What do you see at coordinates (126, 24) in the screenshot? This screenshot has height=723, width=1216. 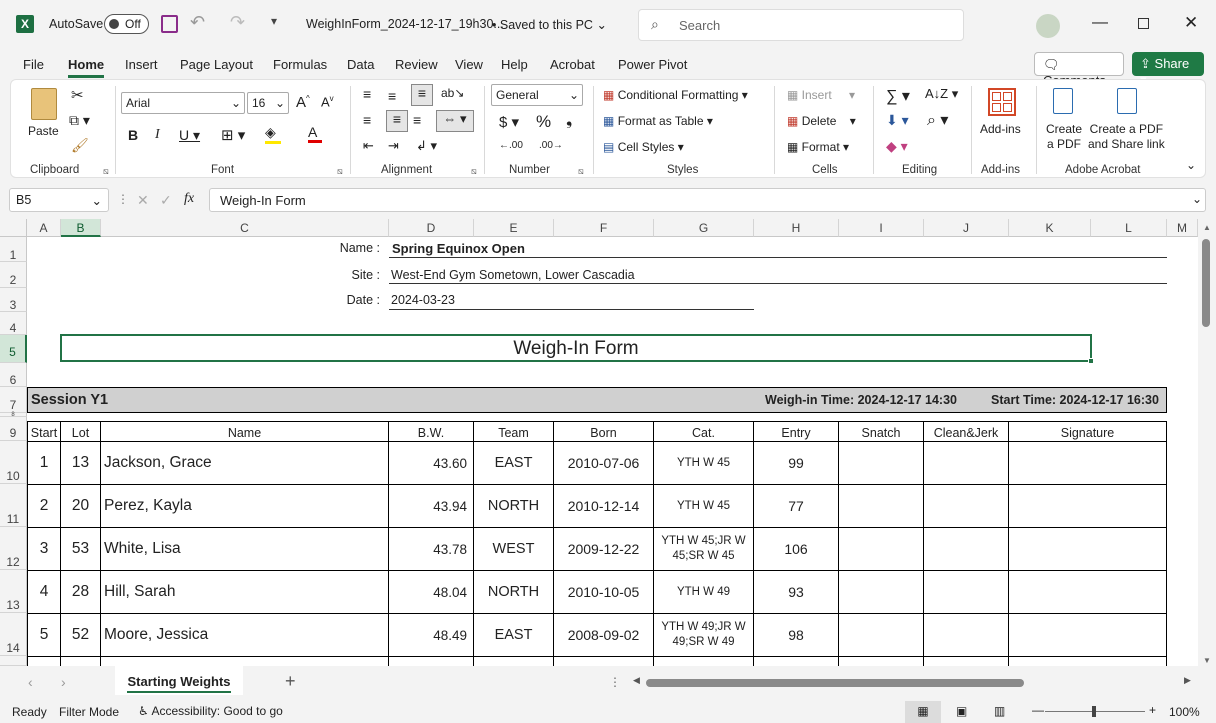 I see `autosave-toggle: Off` at bounding box center [126, 24].